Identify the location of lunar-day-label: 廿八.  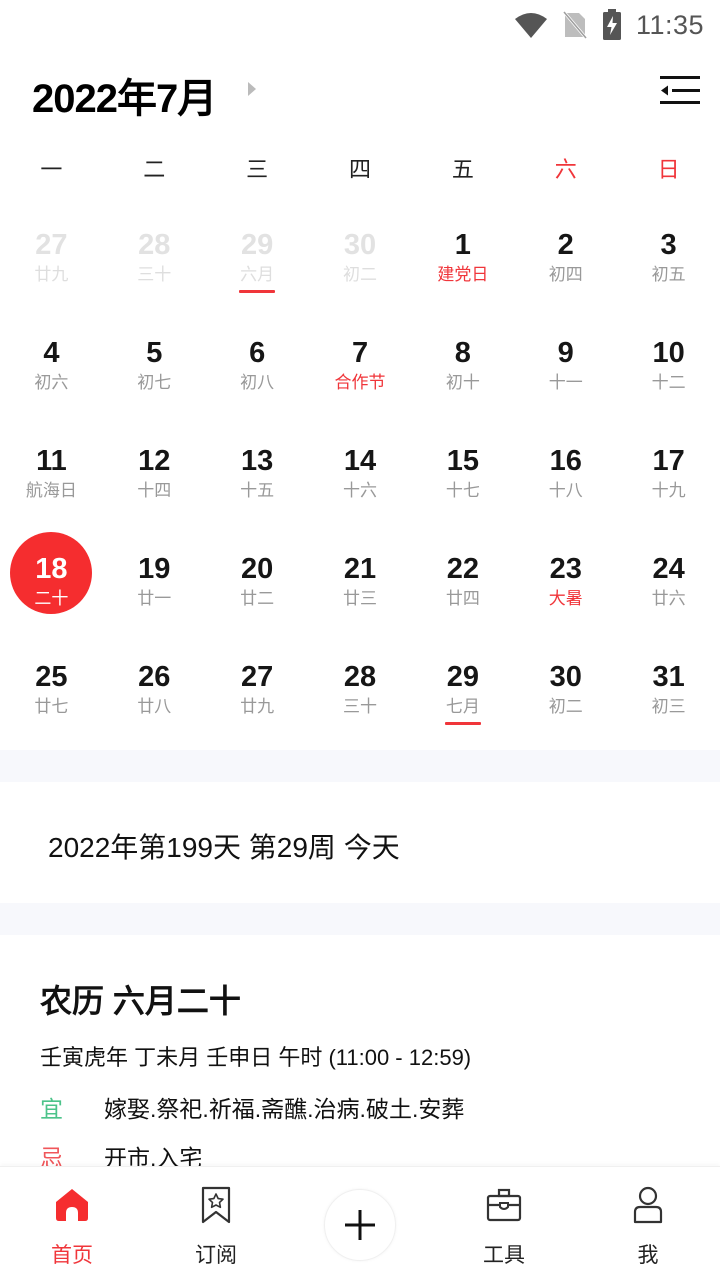
(154, 706).